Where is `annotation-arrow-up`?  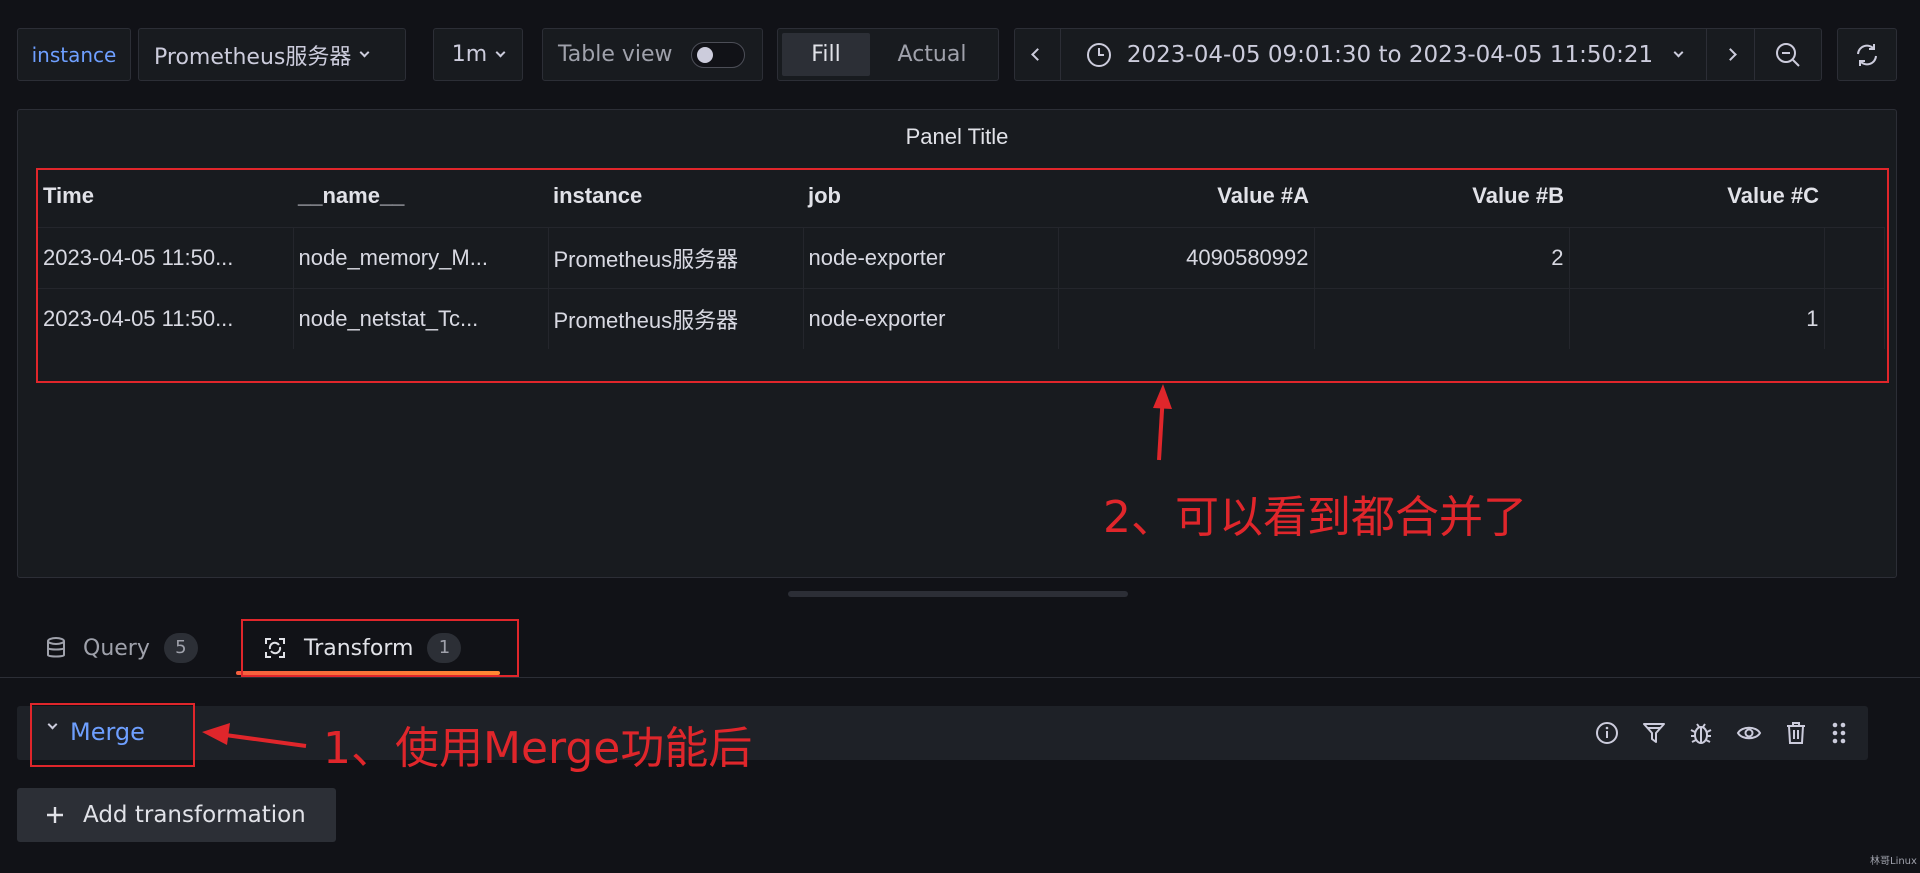
annotation-arrow-up is located at coordinates (1162, 422).